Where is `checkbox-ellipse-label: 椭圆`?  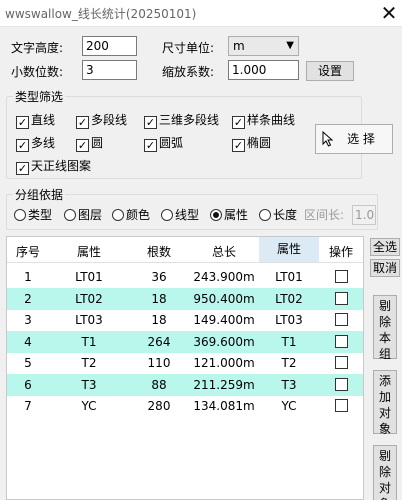
checkbox-ellipse-label: 椭圆 is located at coordinates (259, 143).